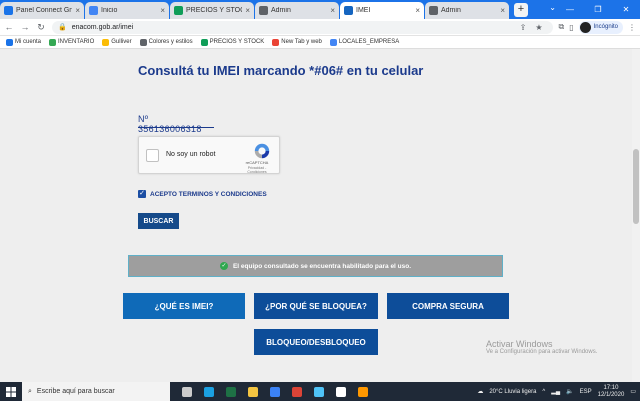  I want to click on task-view-icon, so click(187, 392).